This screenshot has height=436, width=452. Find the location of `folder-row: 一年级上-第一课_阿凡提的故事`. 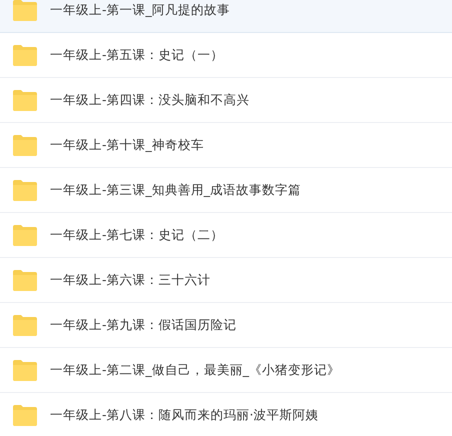

folder-row: 一年级上-第一课_阿凡提的故事 is located at coordinates (226, 16).